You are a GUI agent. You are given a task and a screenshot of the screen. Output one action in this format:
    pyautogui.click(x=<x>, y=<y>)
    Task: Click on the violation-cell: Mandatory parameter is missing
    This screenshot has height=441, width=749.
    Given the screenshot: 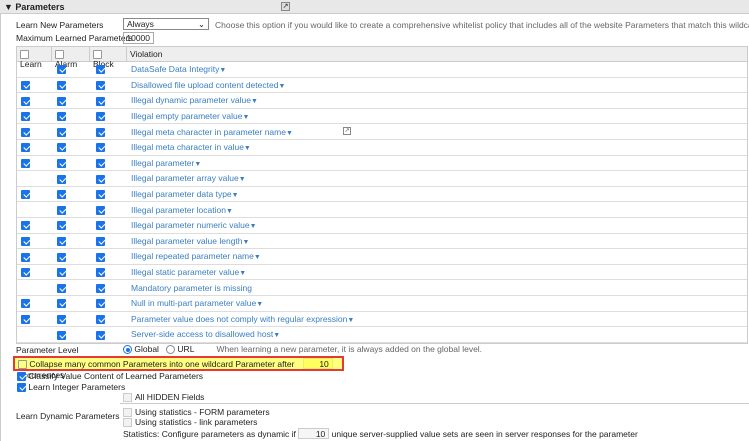 What is the action you would take?
    pyautogui.click(x=437, y=288)
    